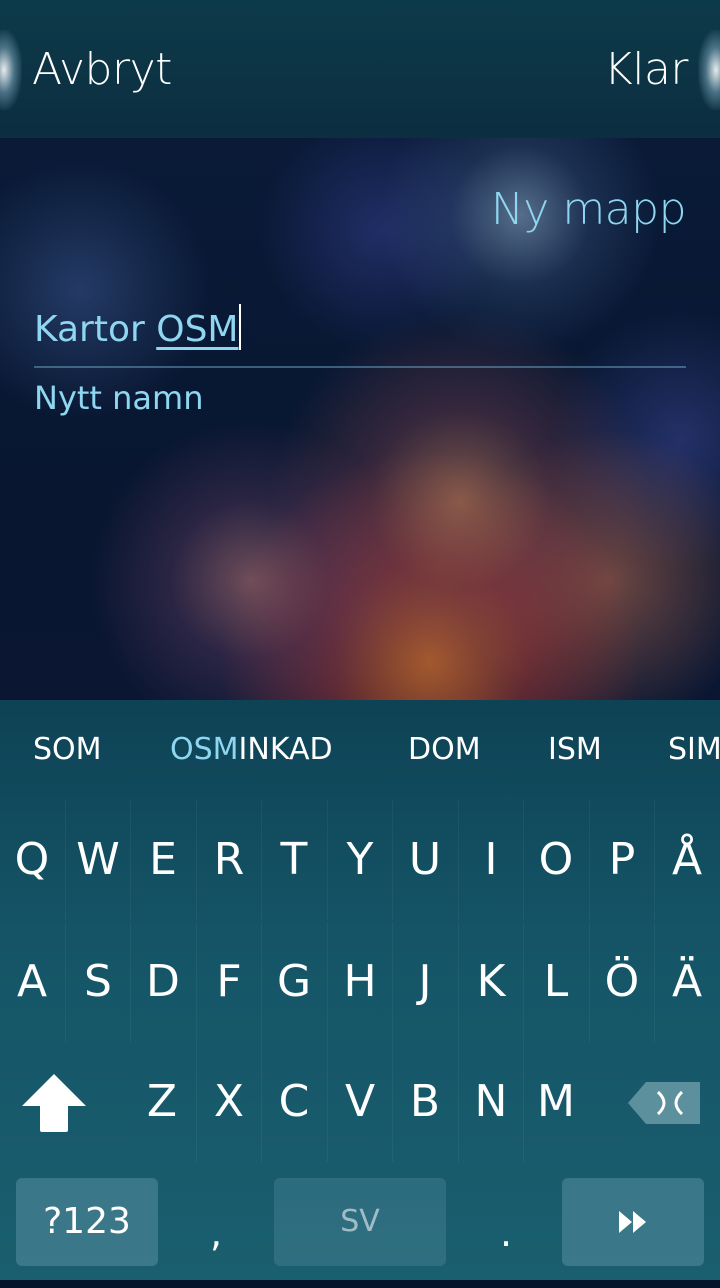 This screenshot has height=1288, width=720. Describe the element at coordinates (424, 860) in the screenshot. I see `key: U` at that location.